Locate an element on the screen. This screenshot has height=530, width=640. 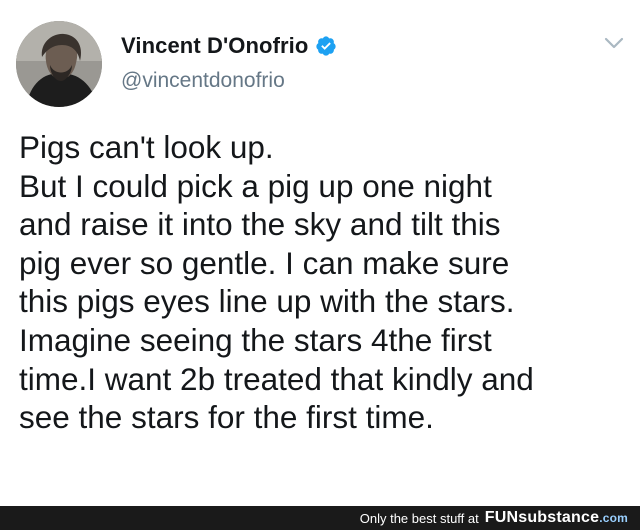
watermark-tagline: Only the best stuff at is located at coordinates (419, 518).